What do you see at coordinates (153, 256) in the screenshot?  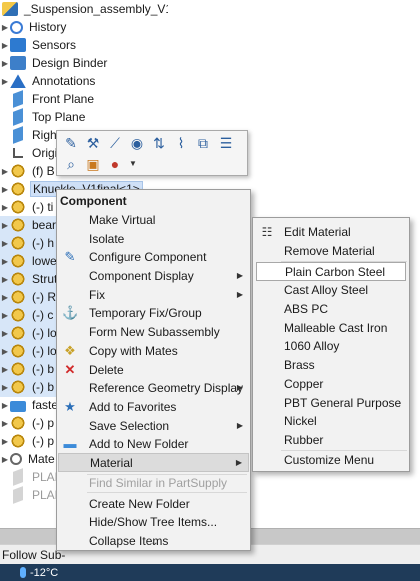 I see `menu-item-configure-component: ✎ Configure Component` at bounding box center [153, 256].